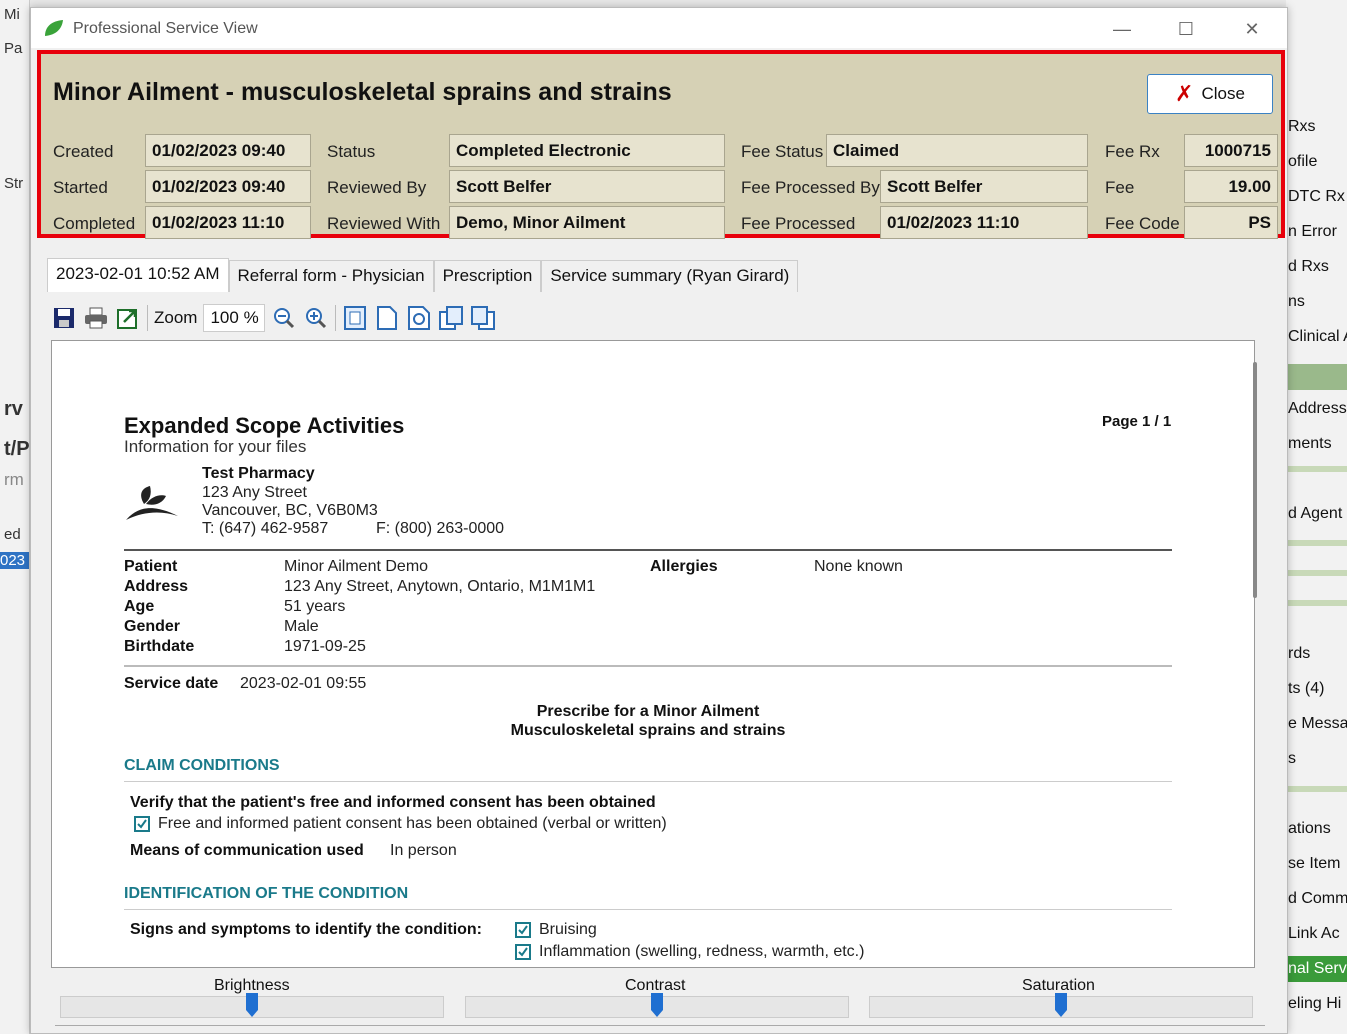 The width and height of the screenshot is (1347, 1034). What do you see at coordinates (451, 318) in the screenshot?
I see `previous-page-icon` at bounding box center [451, 318].